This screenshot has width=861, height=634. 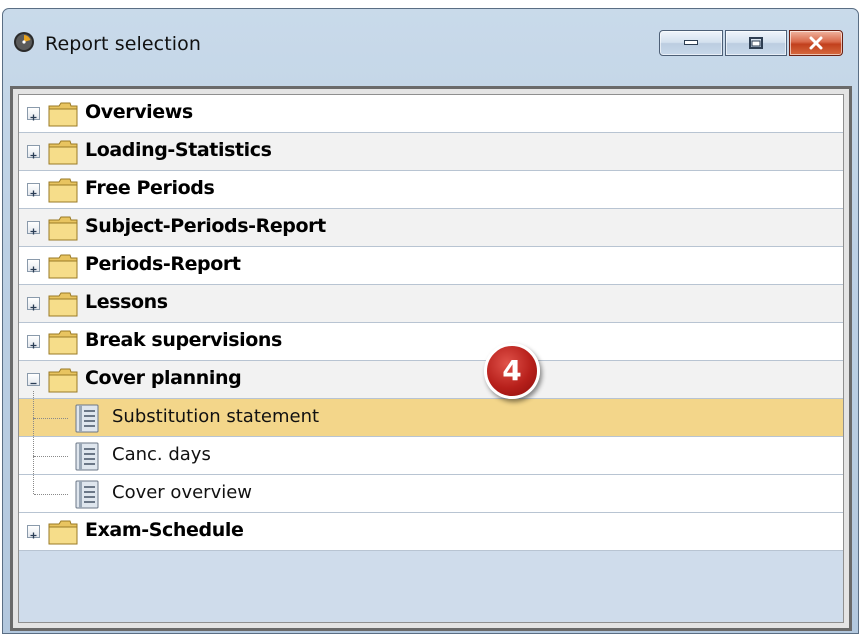 I want to click on collapse-toggle, so click(x=33, y=379).